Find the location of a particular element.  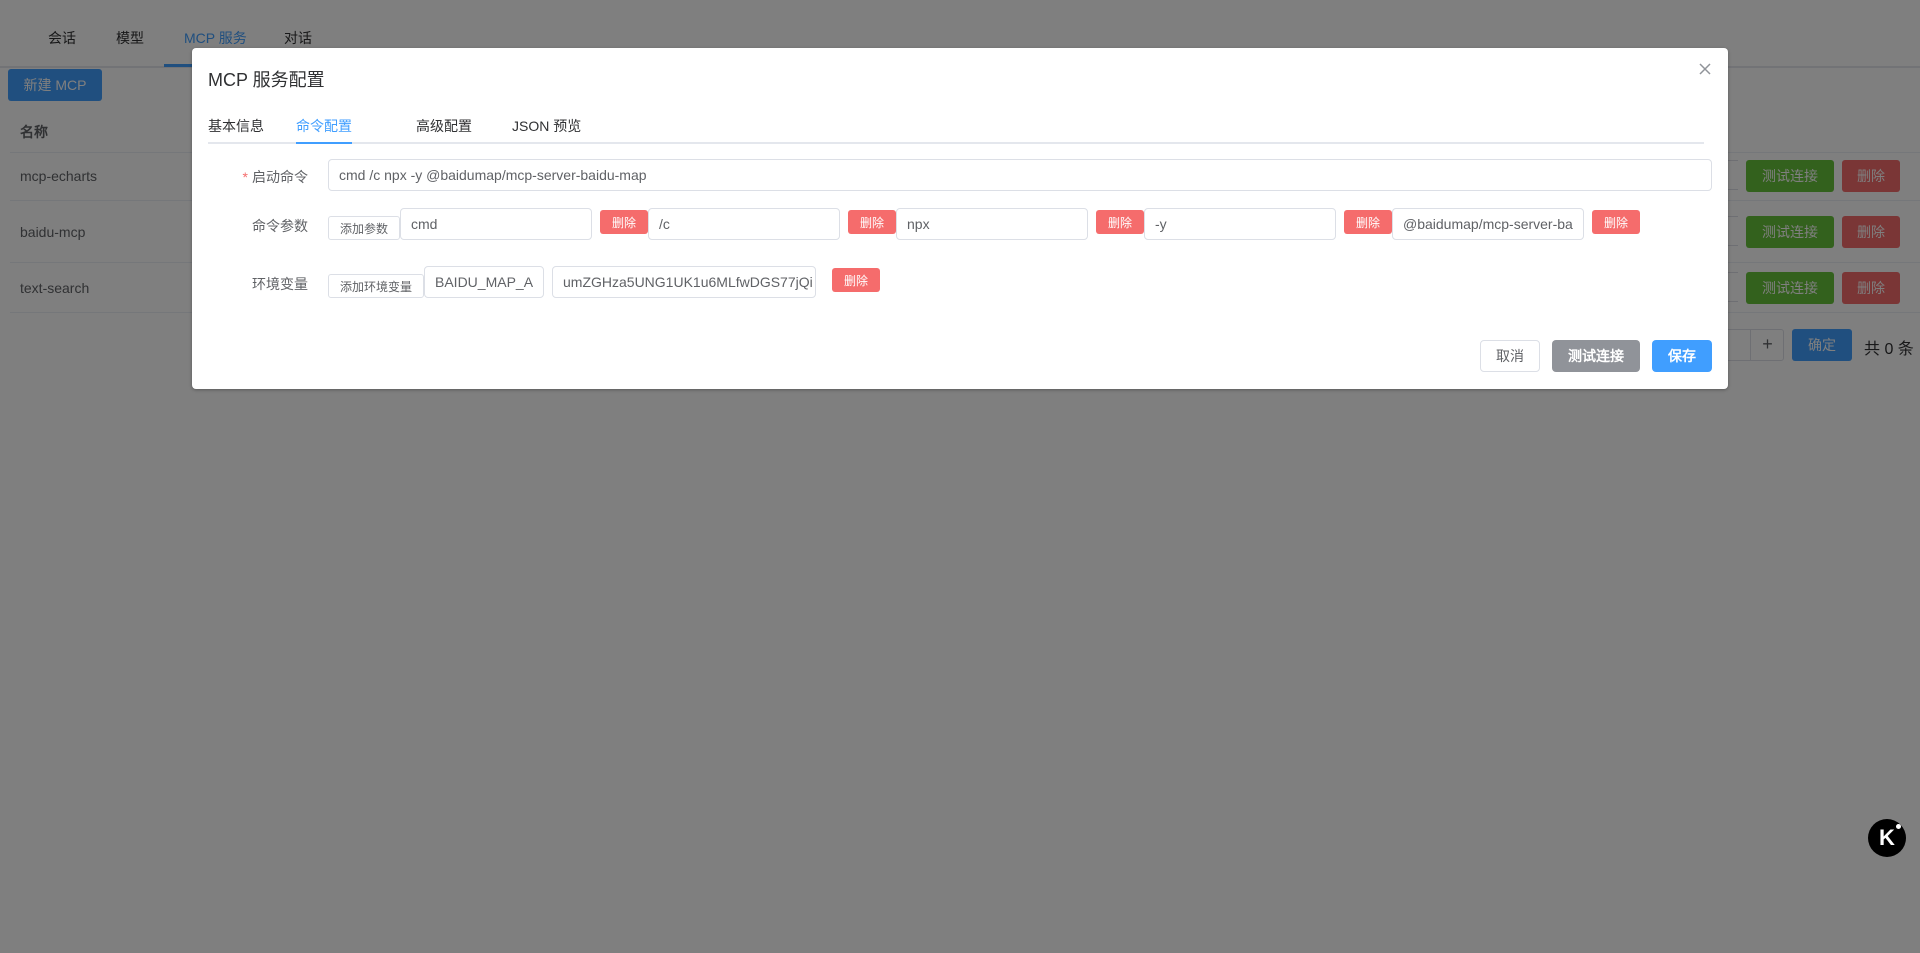

save-button: 保存 is located at coordinates (1682, 356).